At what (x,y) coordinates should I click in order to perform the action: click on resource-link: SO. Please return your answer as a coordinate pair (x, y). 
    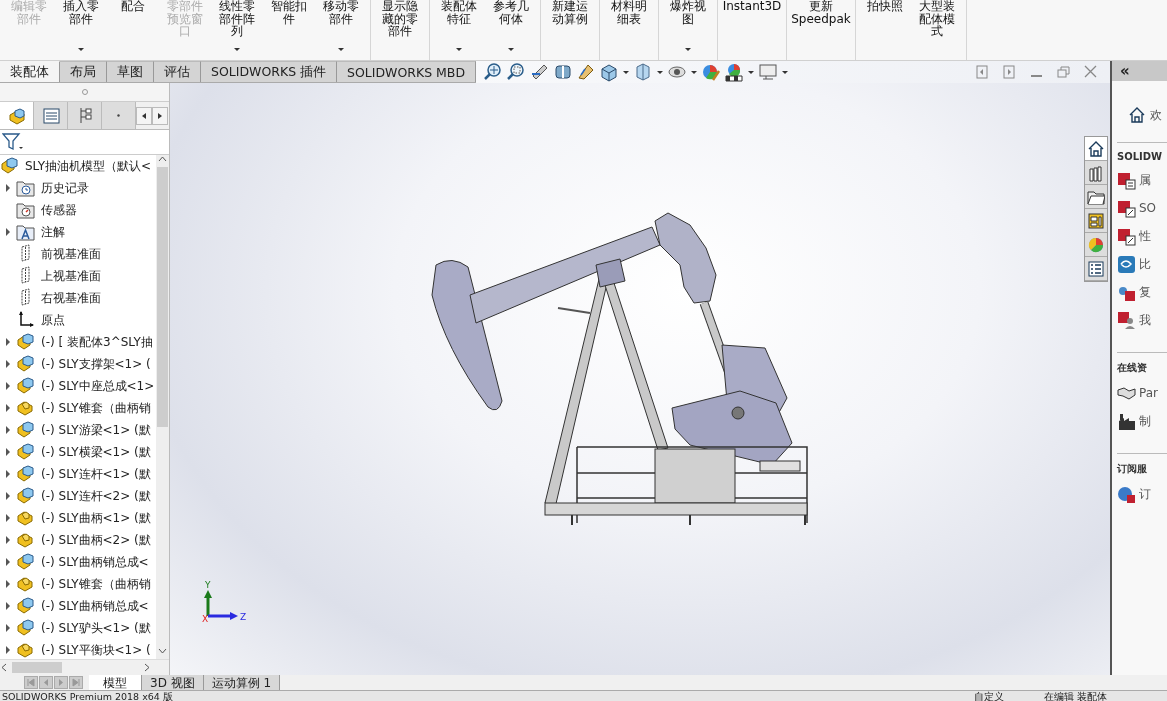
    Looking at the image, I should click on (1148, 208).